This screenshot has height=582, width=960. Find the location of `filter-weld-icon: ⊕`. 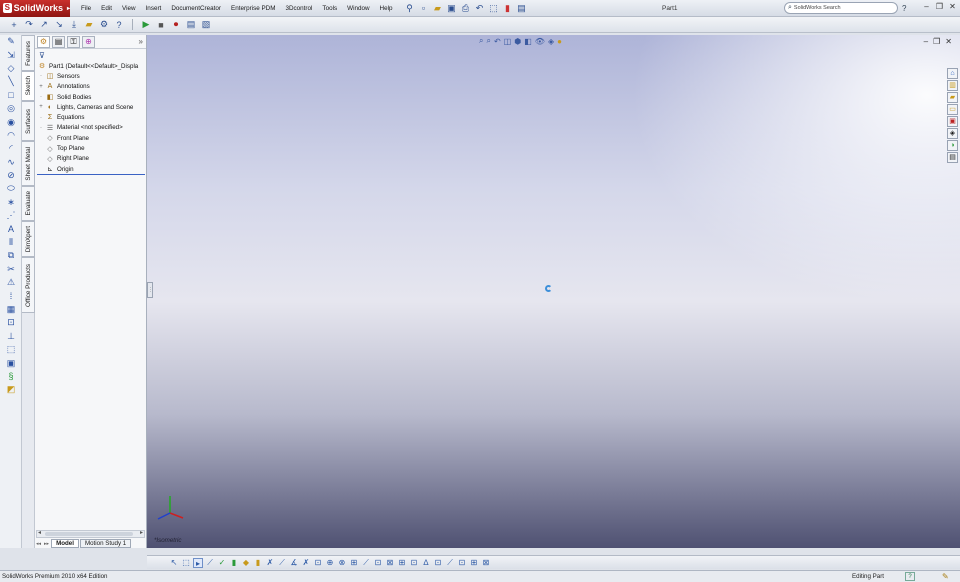

filter-weld-icon: ⊕ is located at coordinates (330, 563).